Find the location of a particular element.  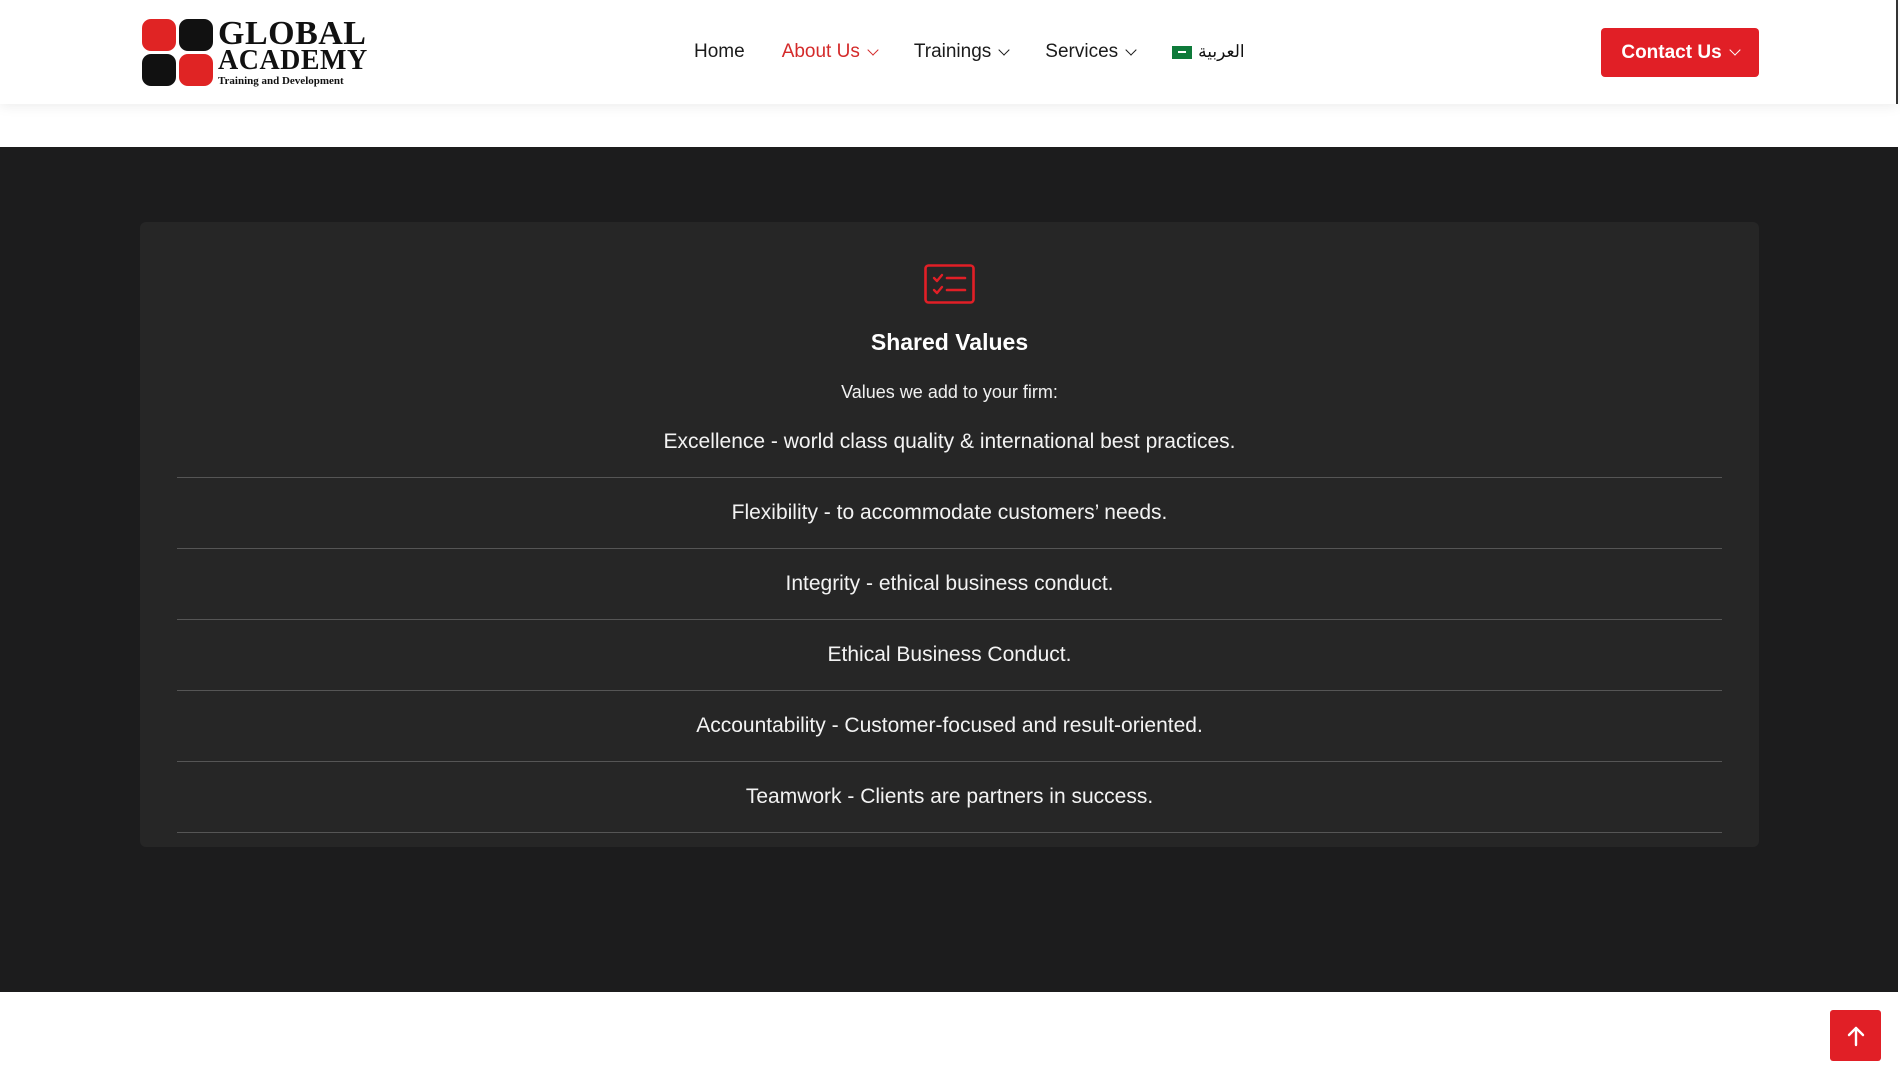

nav-home: Home is located at coordinates (719, 52).